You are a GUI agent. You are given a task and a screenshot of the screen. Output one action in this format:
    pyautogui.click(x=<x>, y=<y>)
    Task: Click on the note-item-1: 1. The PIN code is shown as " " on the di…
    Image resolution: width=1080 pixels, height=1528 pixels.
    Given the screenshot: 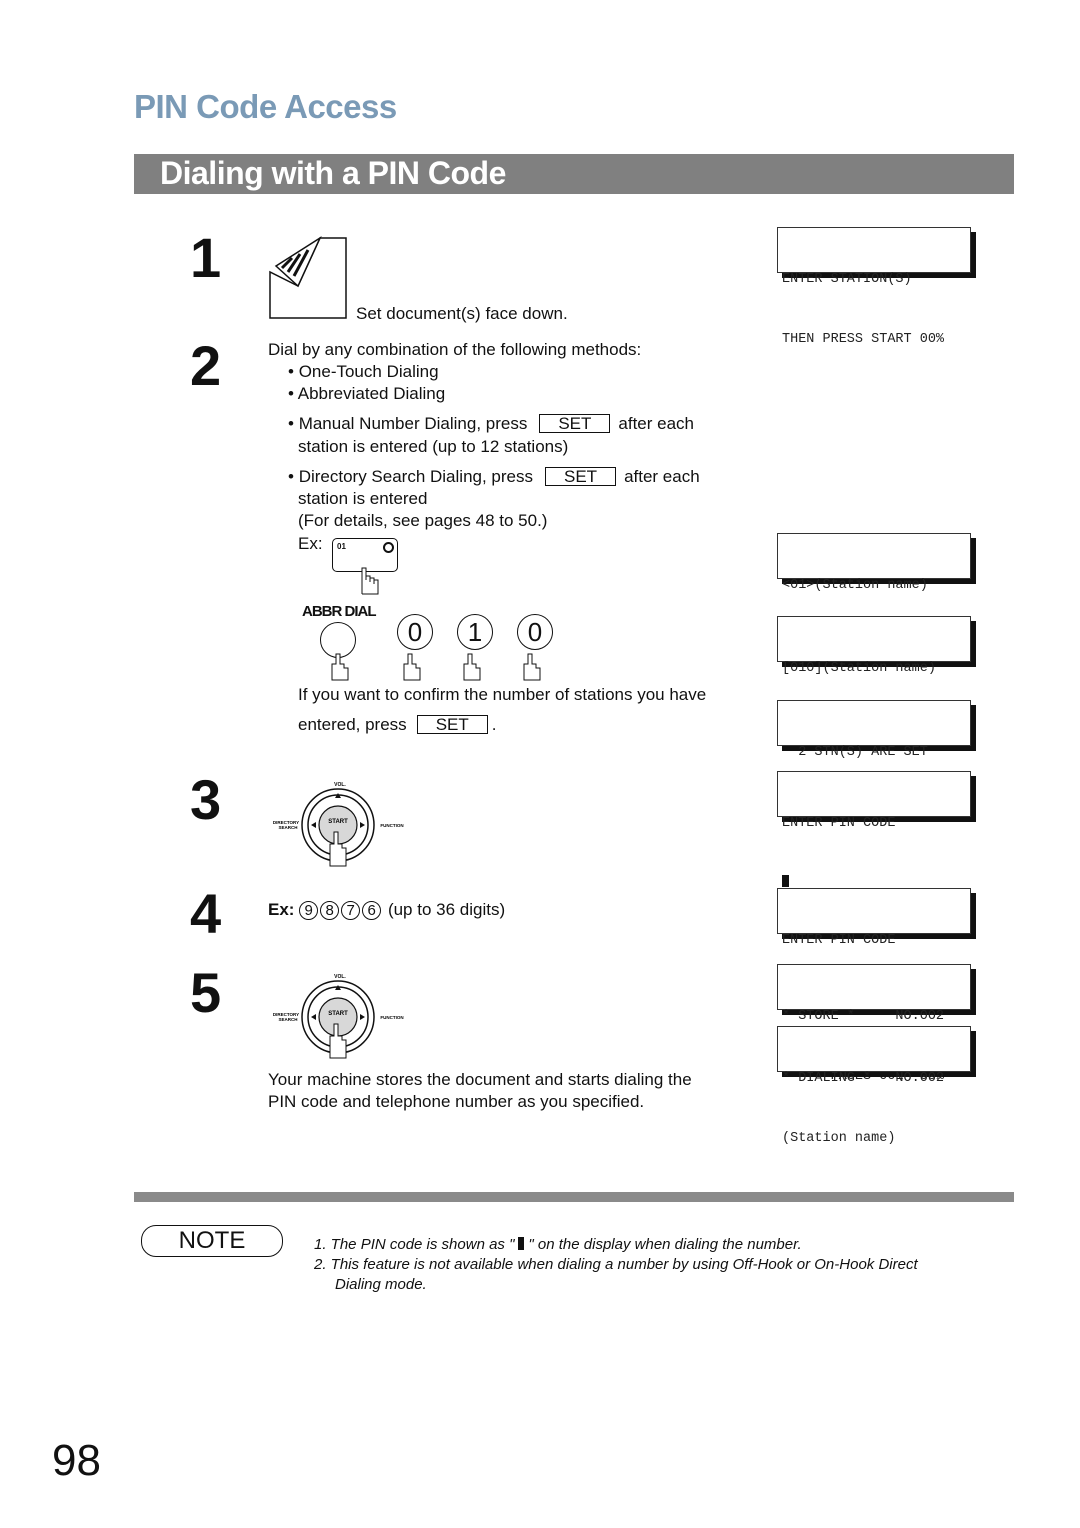 What is the action you would take?
    pyautogui.click(x=558, y=1245)
    